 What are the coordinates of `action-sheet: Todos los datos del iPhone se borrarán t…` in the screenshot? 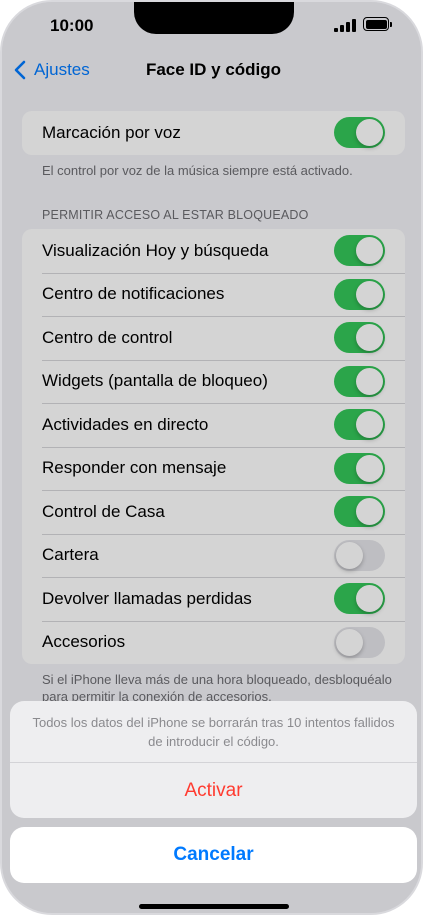 It's located at (213, 759).